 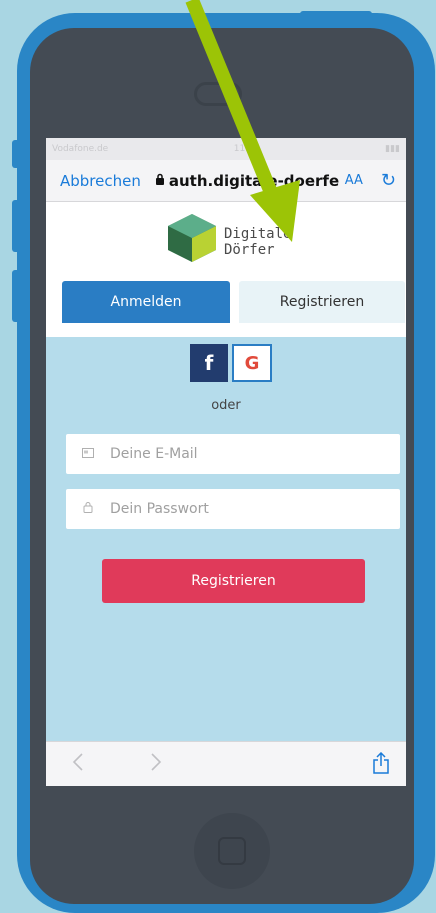 What do you see at coordinates (146, 302) in the screenshot?
I see `tab-login: Anmelden` at bounding box center [146, 302].